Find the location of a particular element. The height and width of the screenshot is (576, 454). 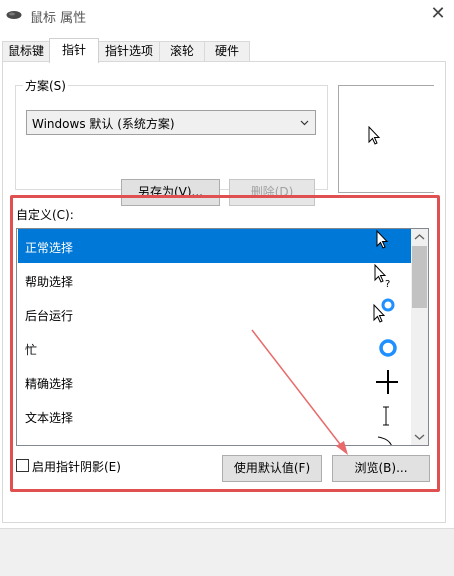

working-in-background-cursor-icon is located at coordinates (384, 310).